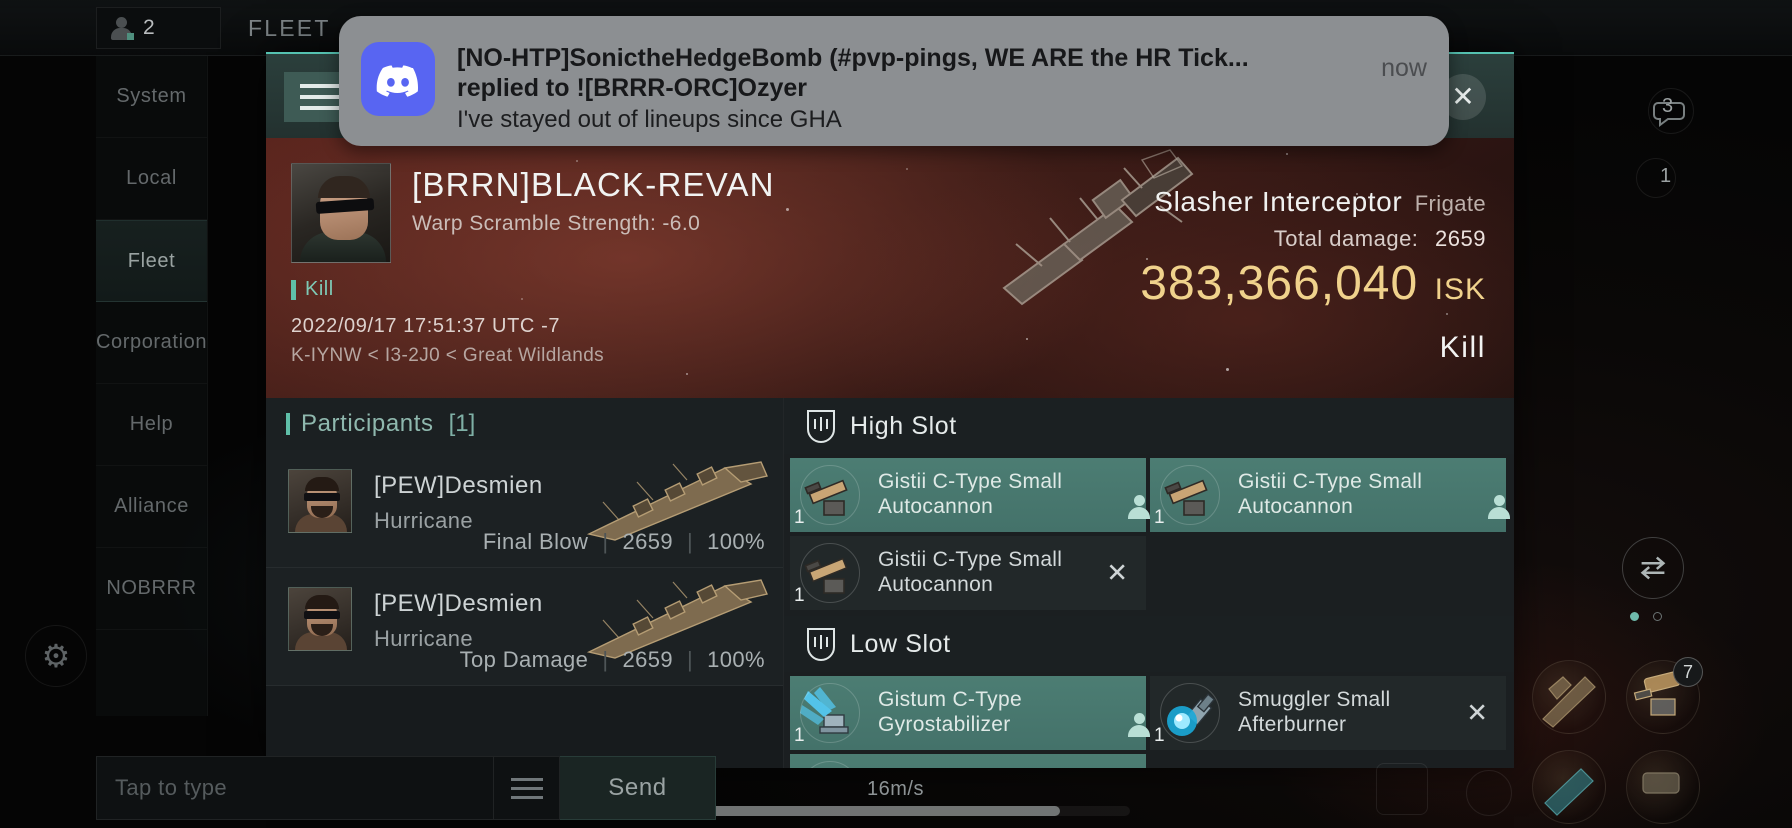 This screenshot has height=828, width=1792. Describe the element at coordinates (624, 542) in the screenshot. I see `participant-stats: Final Blow | 2659 | 100%` at that location.